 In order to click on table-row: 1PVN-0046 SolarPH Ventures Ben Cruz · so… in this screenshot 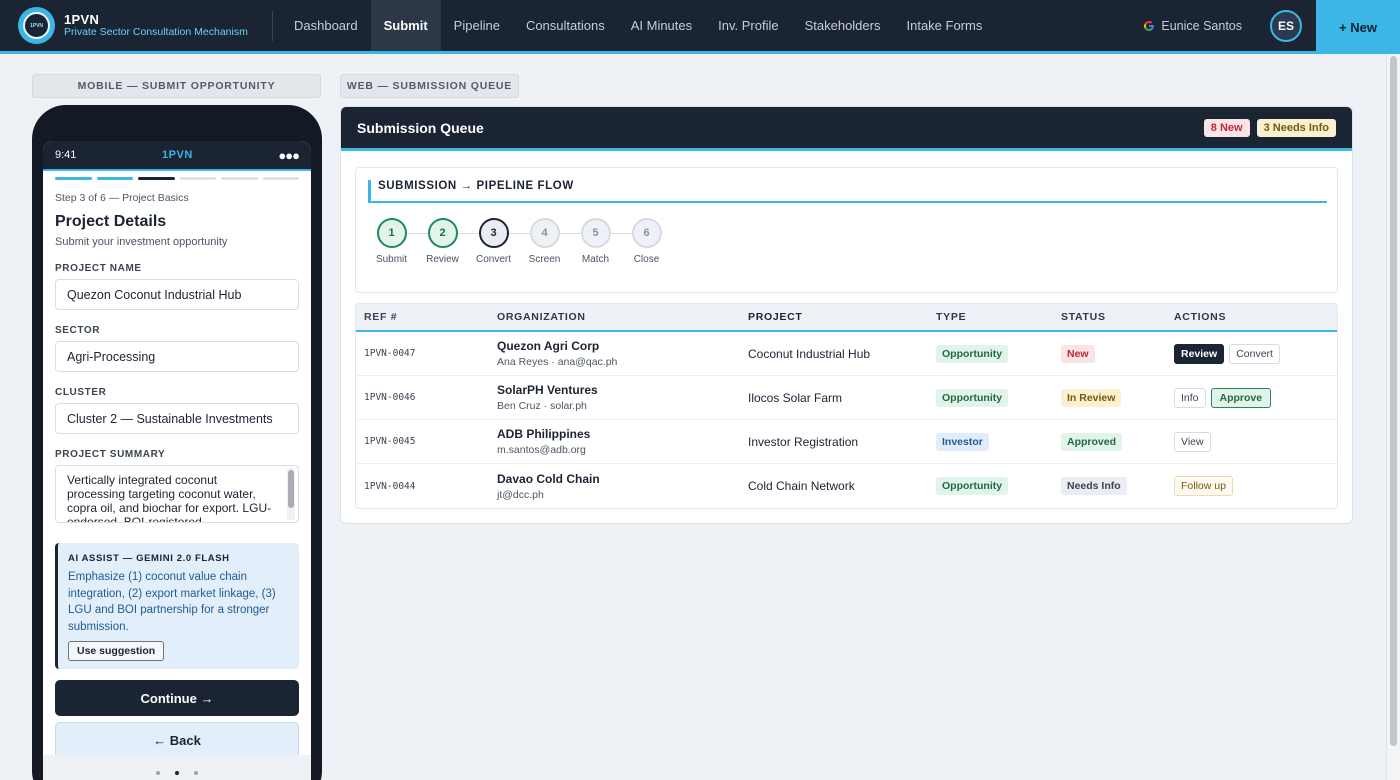, I will do `click(846, 398)`.